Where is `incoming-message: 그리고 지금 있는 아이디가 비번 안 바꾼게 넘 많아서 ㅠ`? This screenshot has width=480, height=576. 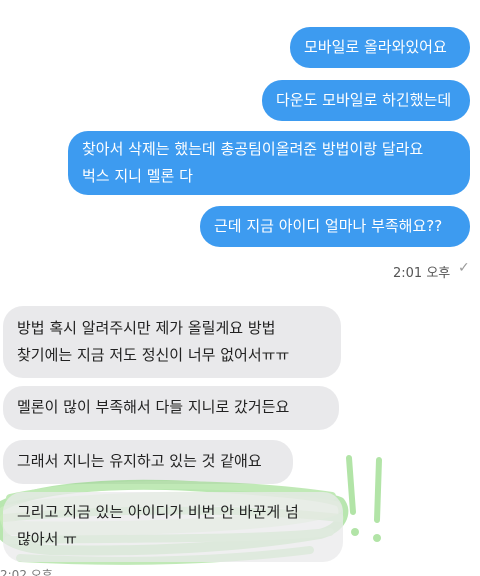 incoming-message: 그리고 지금 있는 아이디가 비번 안 바꾼게 넘 많아서 ㅠ is located at coordinates (173, 527).